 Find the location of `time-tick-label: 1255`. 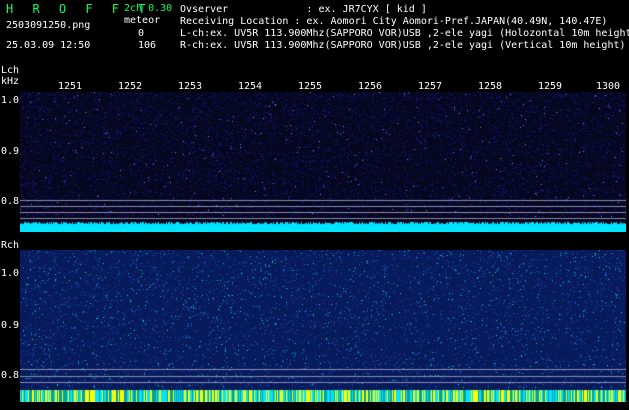

time-tick-label: 1255 is located at coordinates (310, 86).